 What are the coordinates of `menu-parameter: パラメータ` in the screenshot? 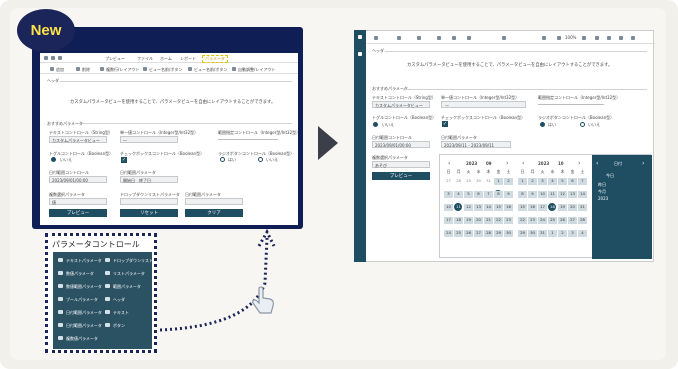 It's located at (215, 59).